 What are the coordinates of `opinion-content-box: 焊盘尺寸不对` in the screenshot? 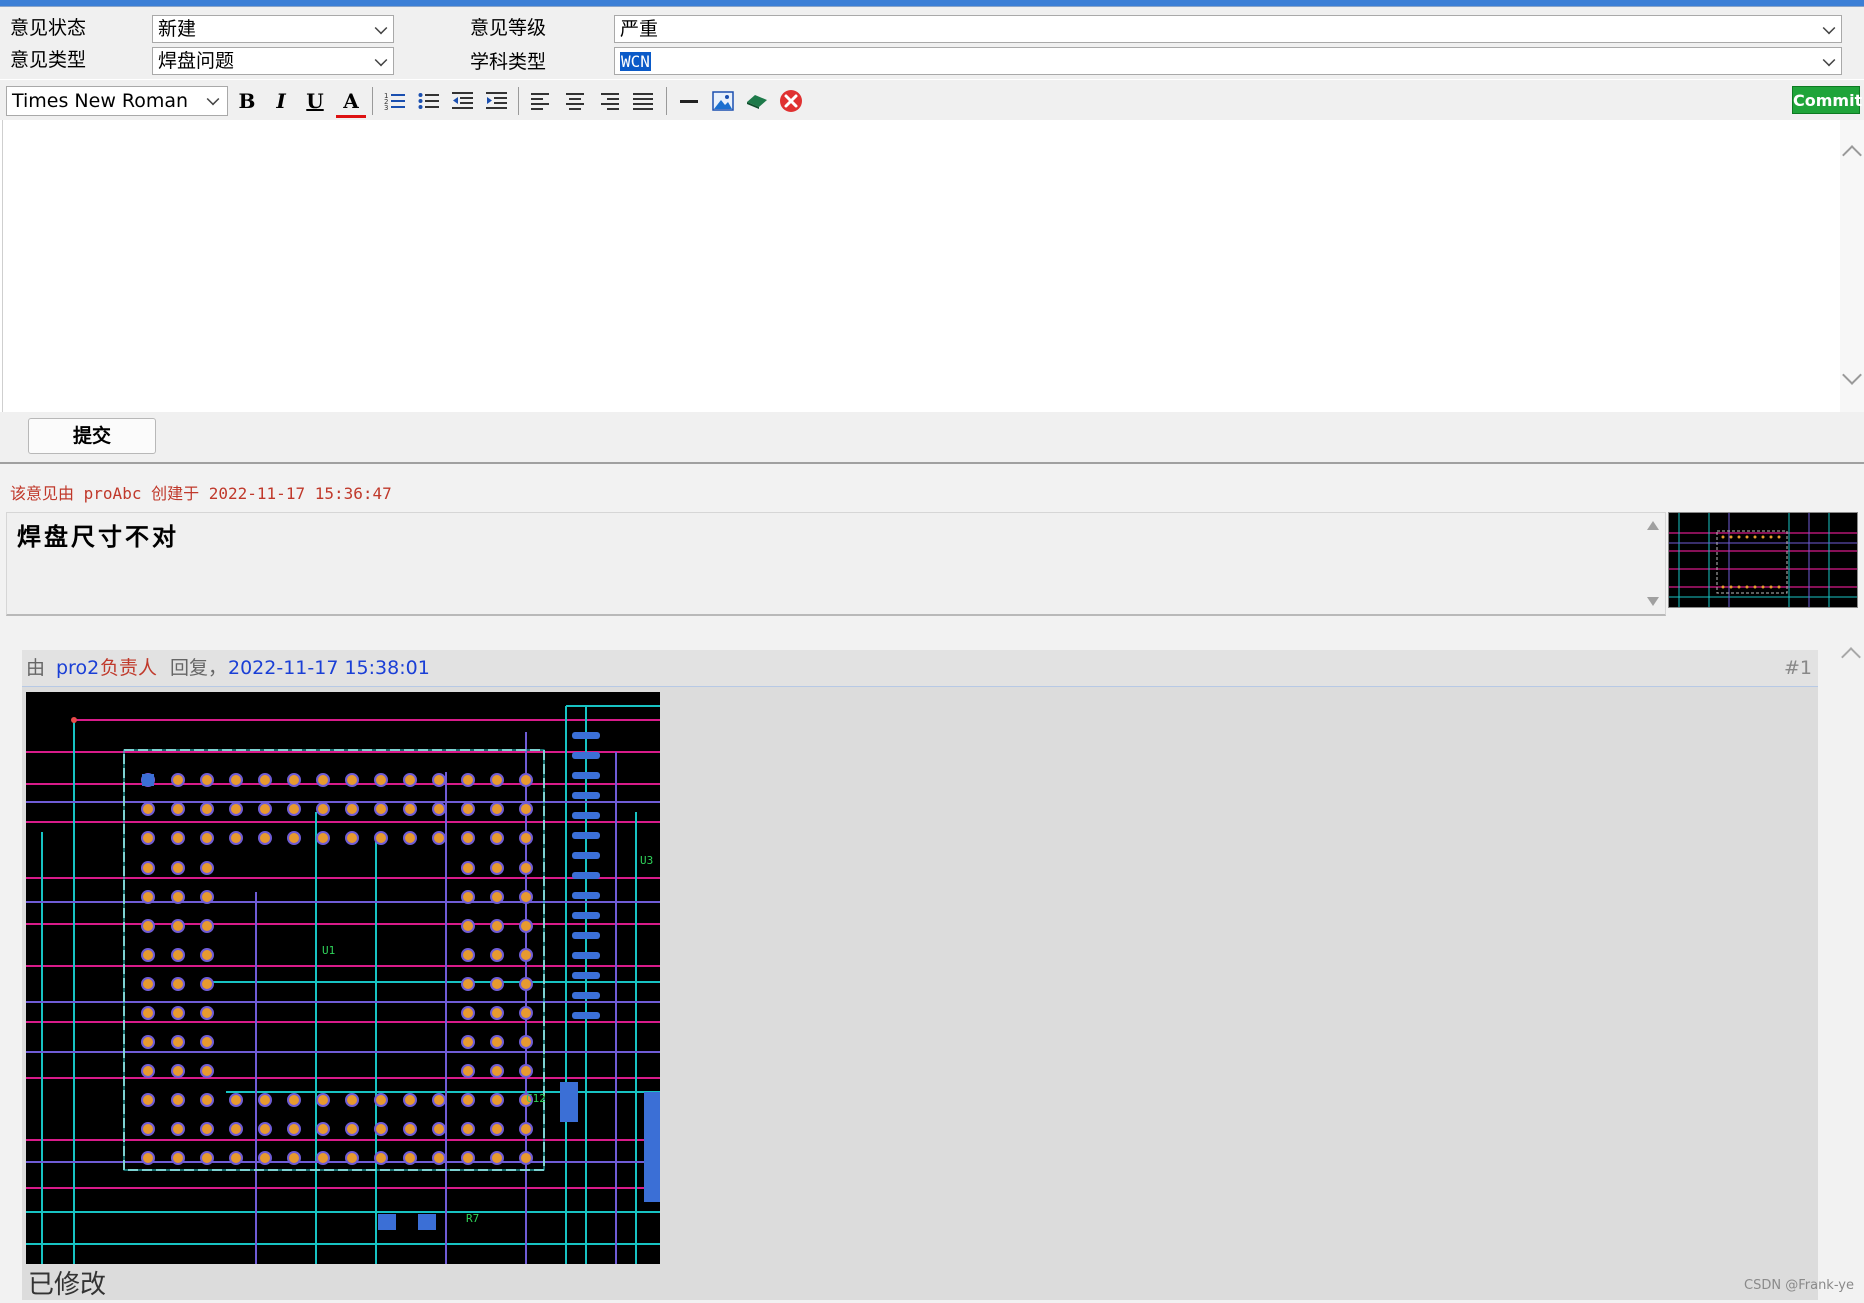 It's located at (836, 564).